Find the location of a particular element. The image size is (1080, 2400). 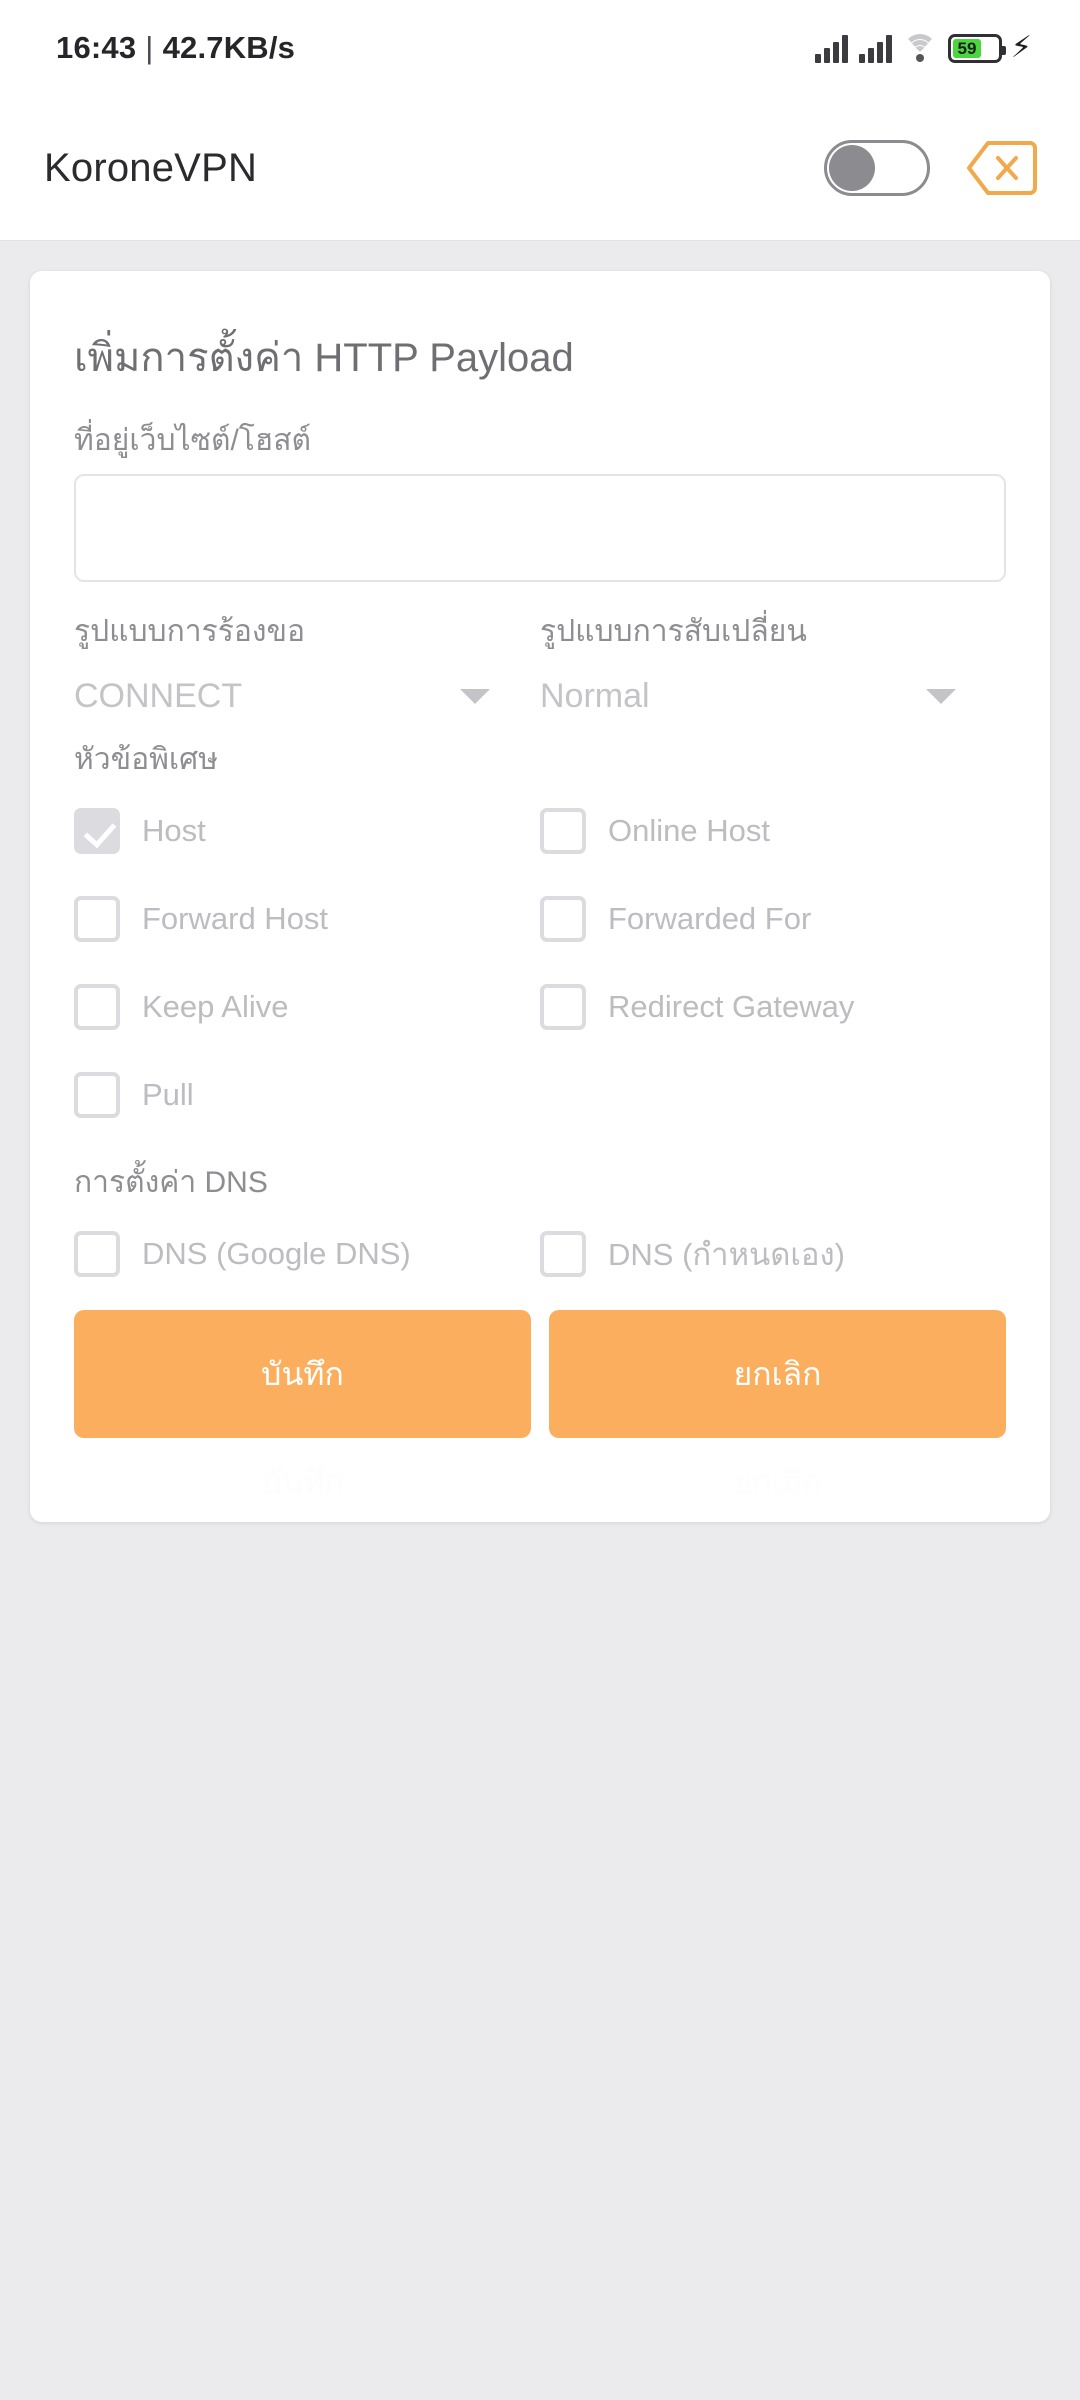

vpn-connection-toggle is located at coordinates (877, 168).